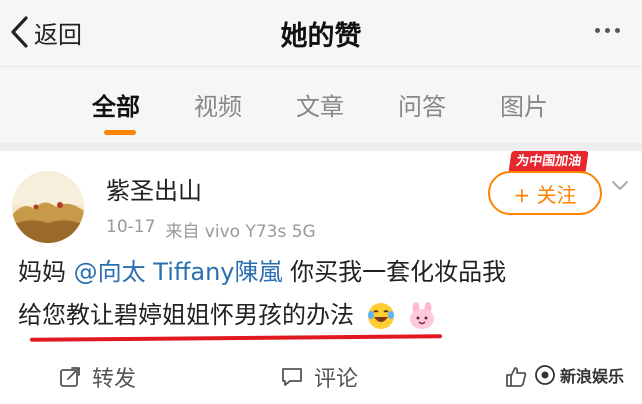 Image resolution: width=642 pixels, height=404 pixels. Describe the element at coordinates (336, 379) in the screenshot. I see `comment-label: 评论` at that location.